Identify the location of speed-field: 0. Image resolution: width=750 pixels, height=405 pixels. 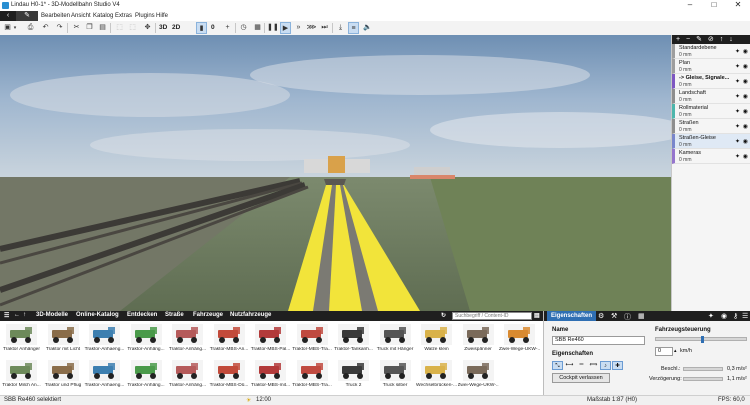
(664, 351).